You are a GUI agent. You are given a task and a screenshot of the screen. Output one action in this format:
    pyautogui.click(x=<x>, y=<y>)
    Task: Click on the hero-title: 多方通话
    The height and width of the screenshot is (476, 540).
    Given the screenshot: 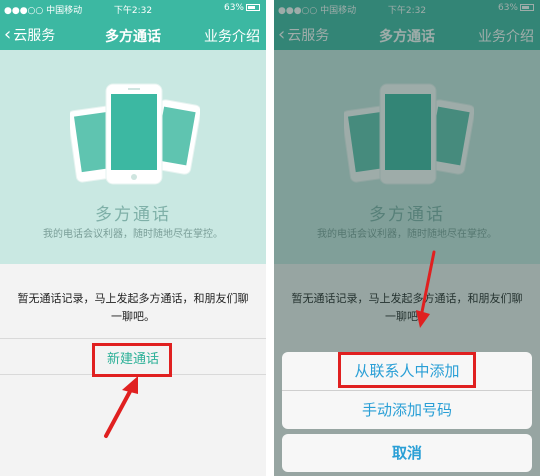 What is the action you would take?
    pyautogui.click(x=133, y=215)
    